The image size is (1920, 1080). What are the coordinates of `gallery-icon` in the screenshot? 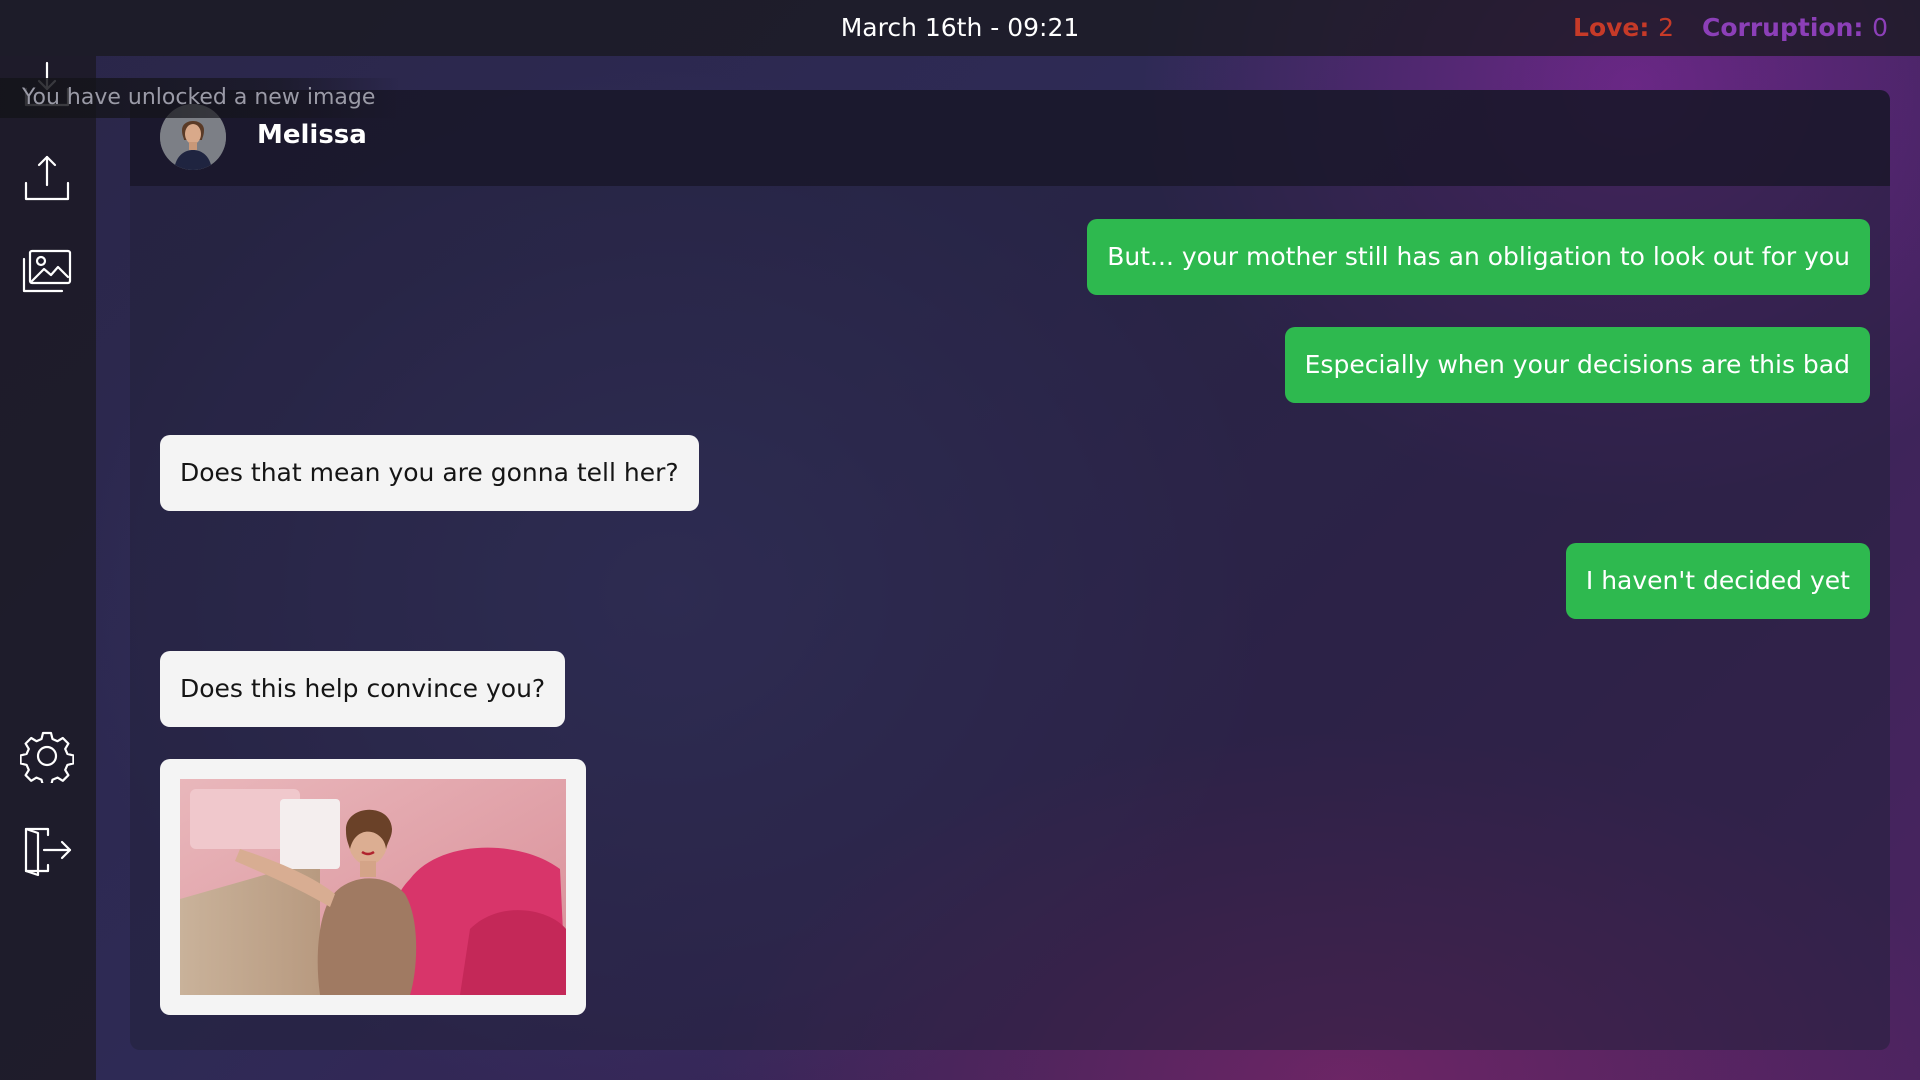 It's located at (47, 271).